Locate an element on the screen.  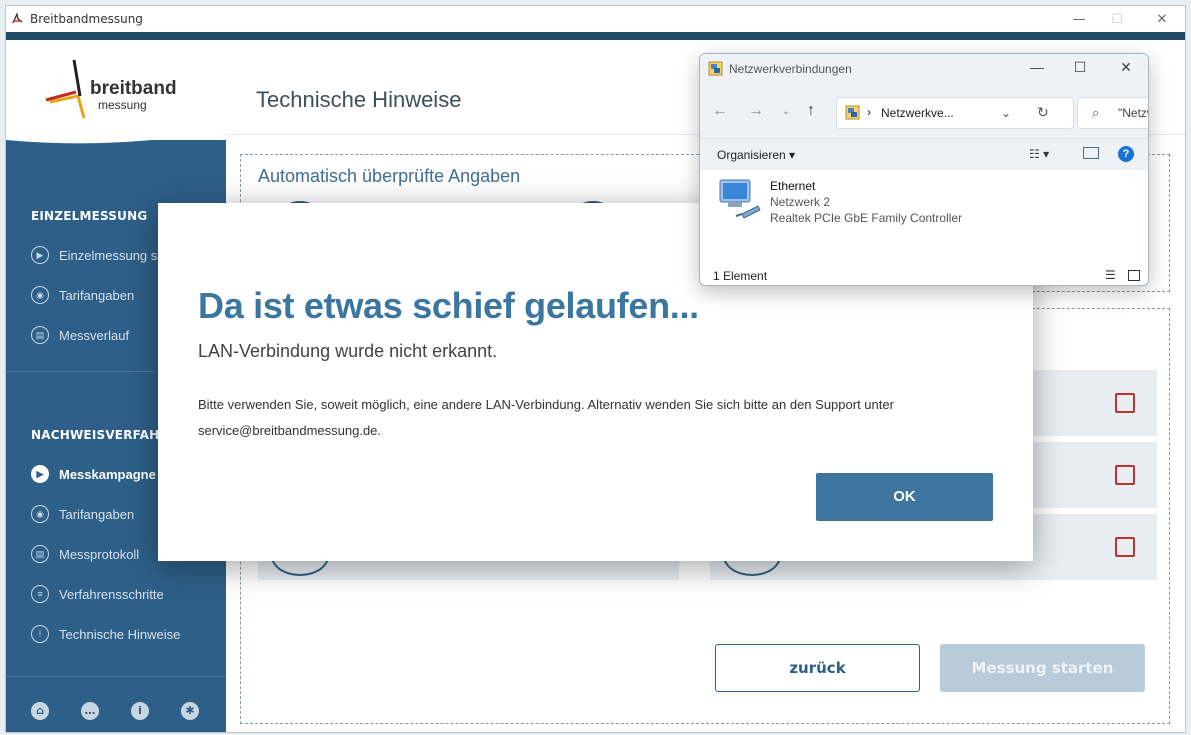
info-icon: i is located at coordinates (140, 711).